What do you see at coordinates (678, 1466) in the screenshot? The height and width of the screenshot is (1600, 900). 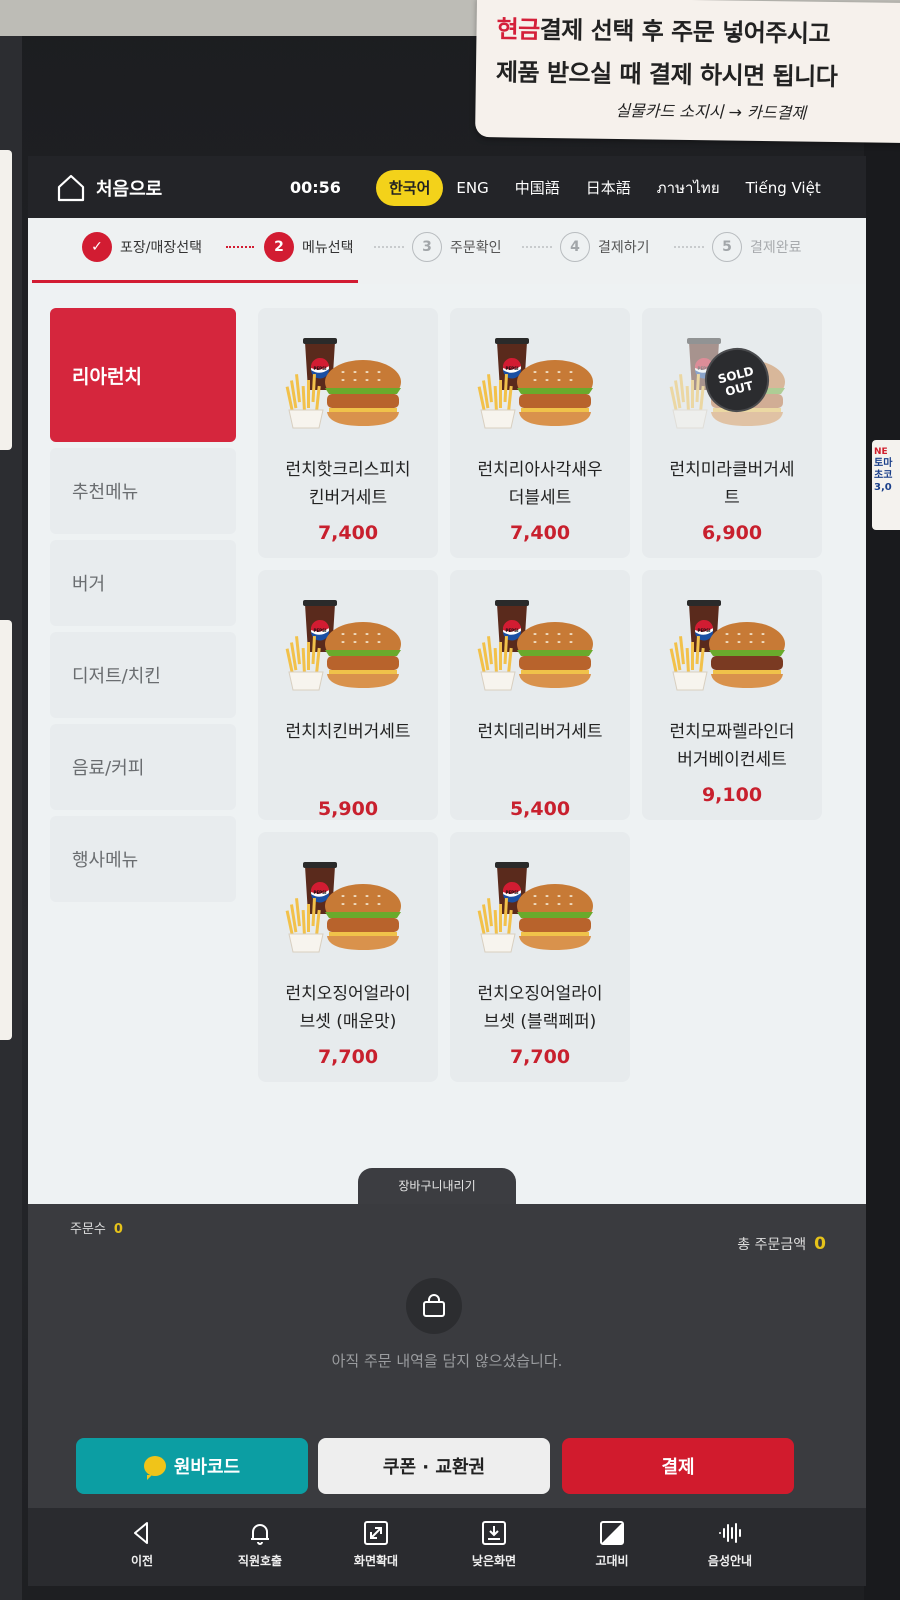 I see `pay-button: 결제` at bounding box center [678, 1466].